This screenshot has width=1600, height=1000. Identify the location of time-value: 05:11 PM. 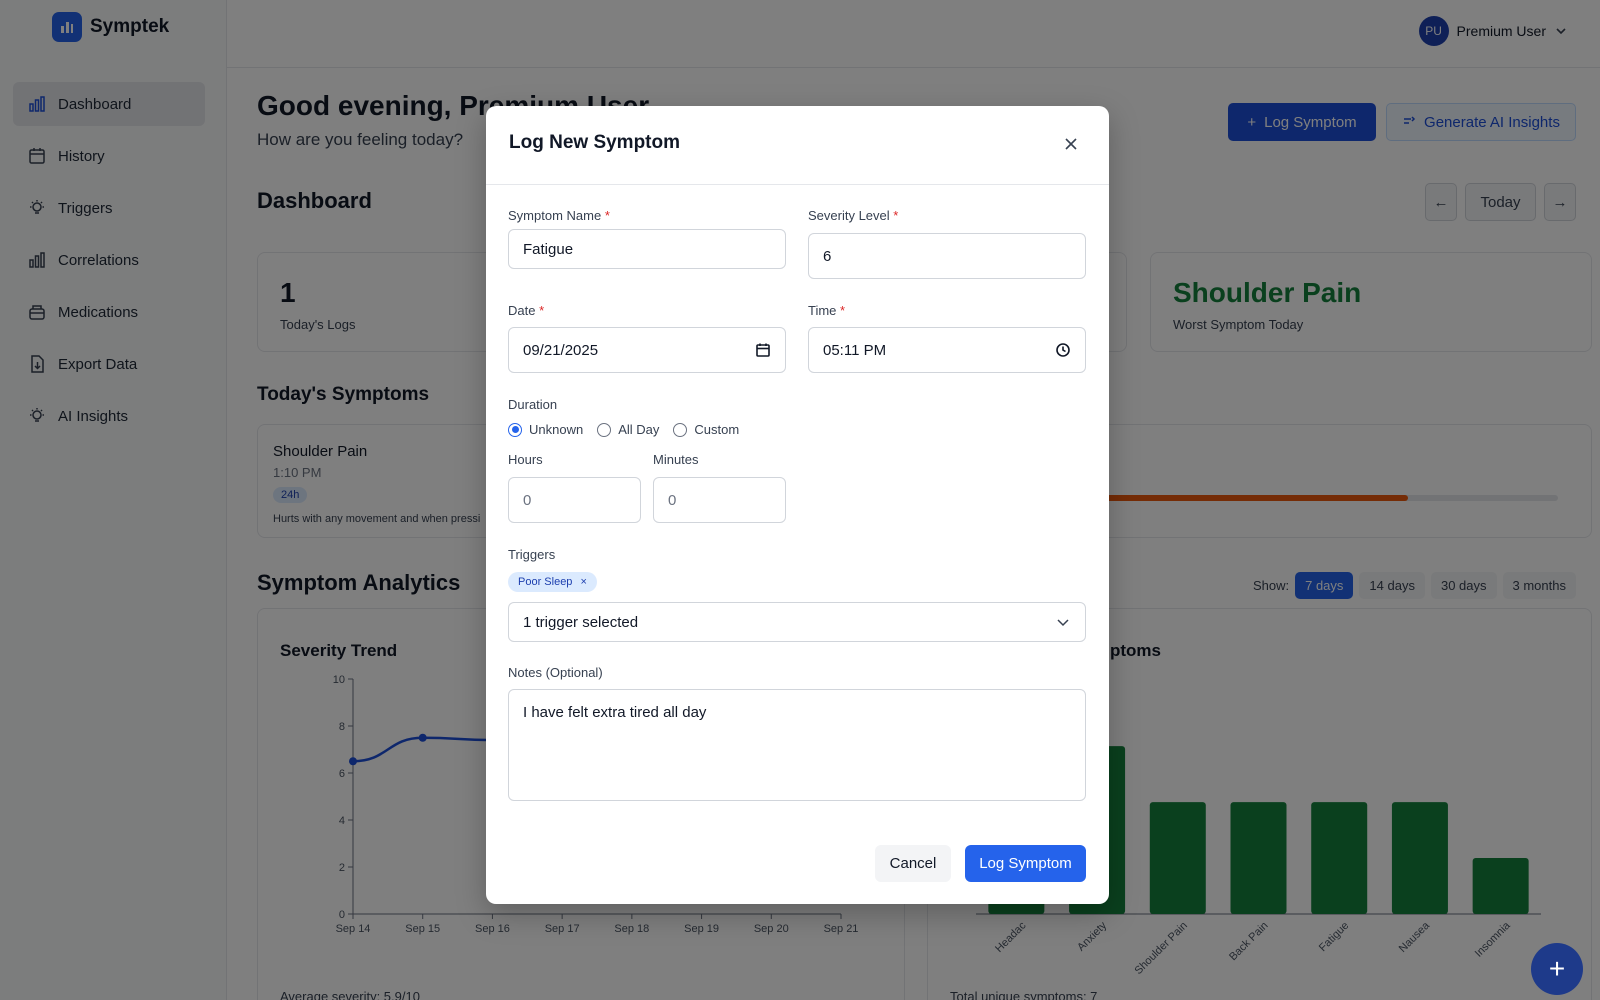
(855, 350).